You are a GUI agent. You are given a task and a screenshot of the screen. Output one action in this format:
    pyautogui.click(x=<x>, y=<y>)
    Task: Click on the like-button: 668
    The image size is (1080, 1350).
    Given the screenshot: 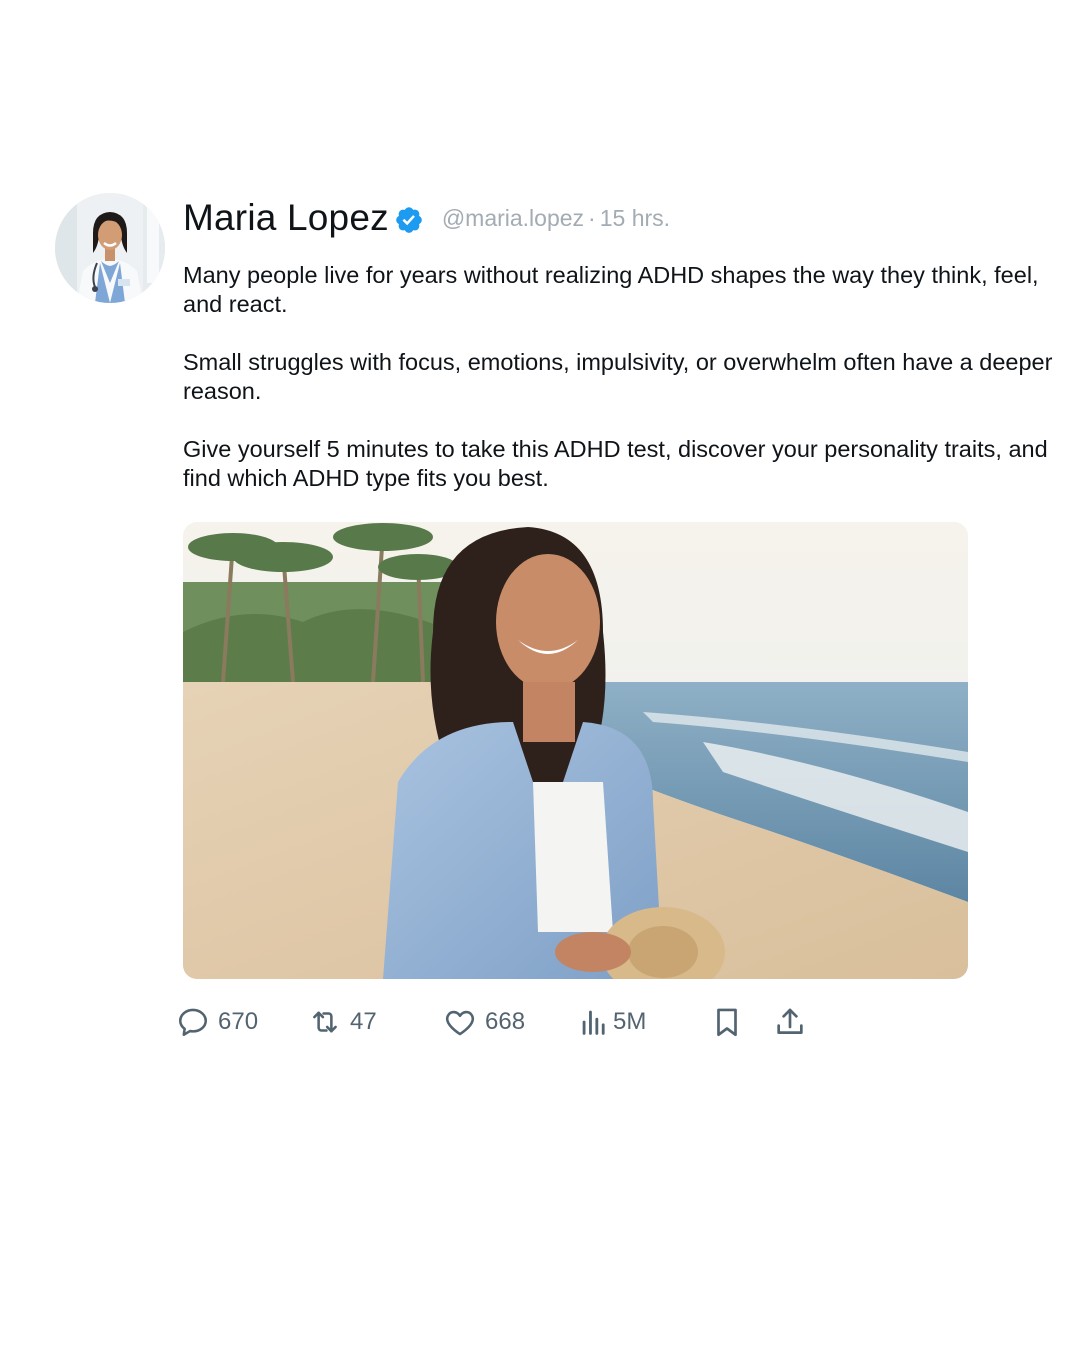 What is the action you would take?
    pyautogui.click(x=484, y=1022)
    